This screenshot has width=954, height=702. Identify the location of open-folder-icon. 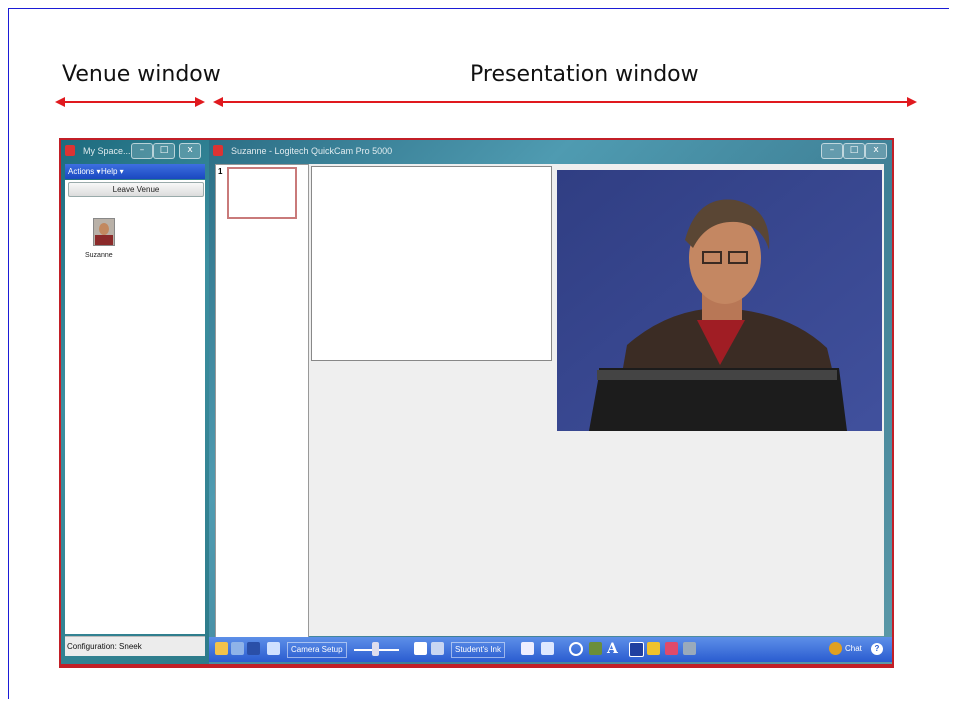
(221, 648).